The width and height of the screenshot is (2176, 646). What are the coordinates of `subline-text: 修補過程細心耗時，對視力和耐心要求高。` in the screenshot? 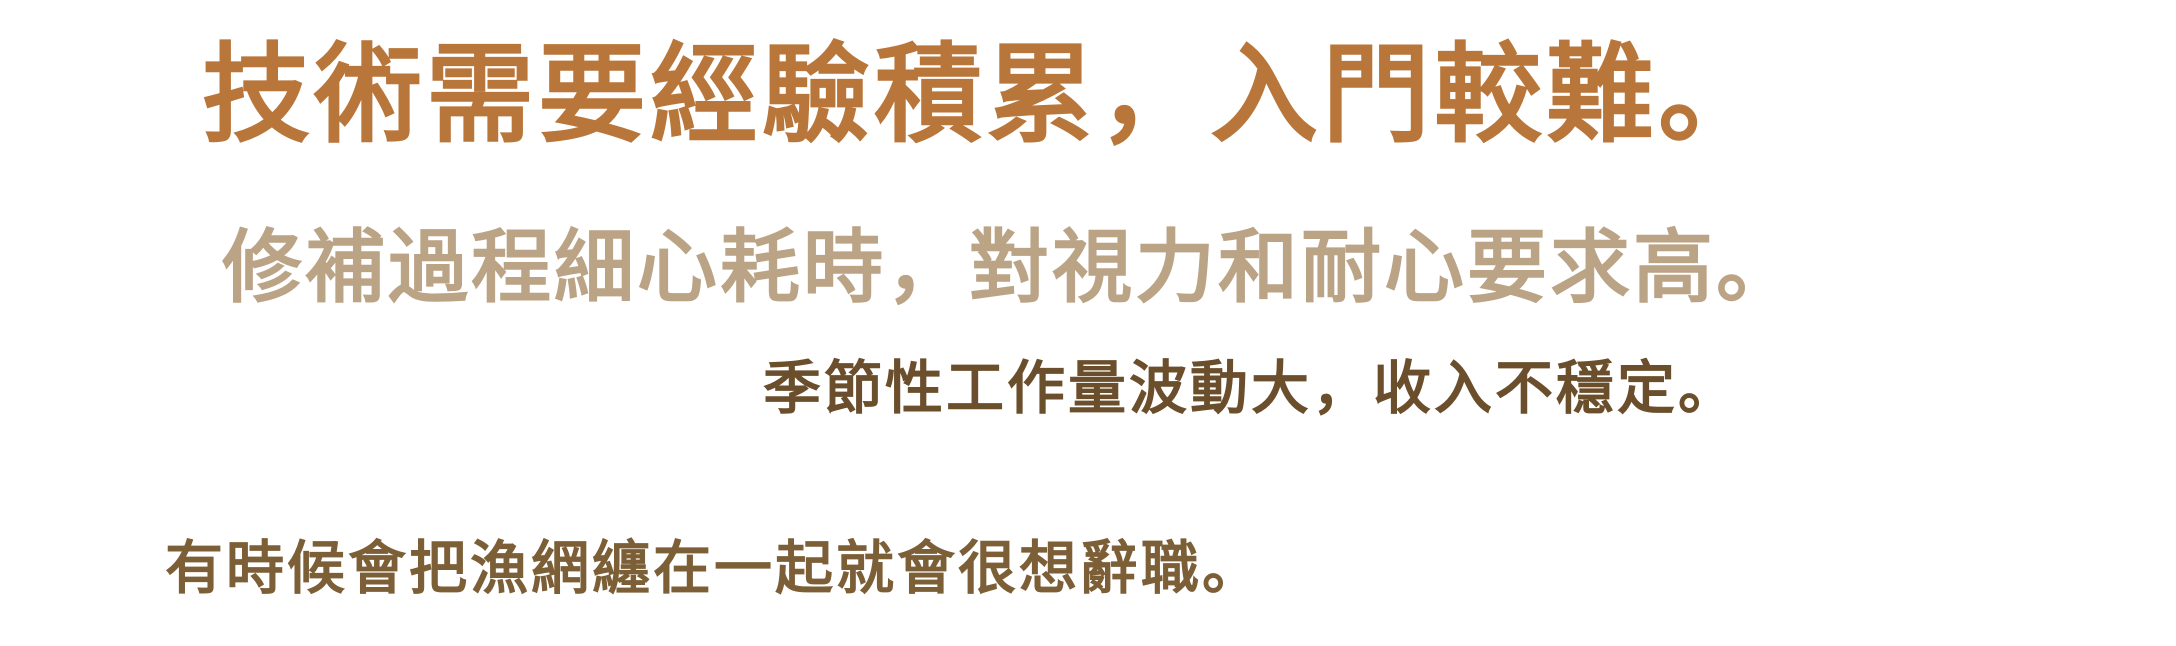 It's located at (1010, 267).